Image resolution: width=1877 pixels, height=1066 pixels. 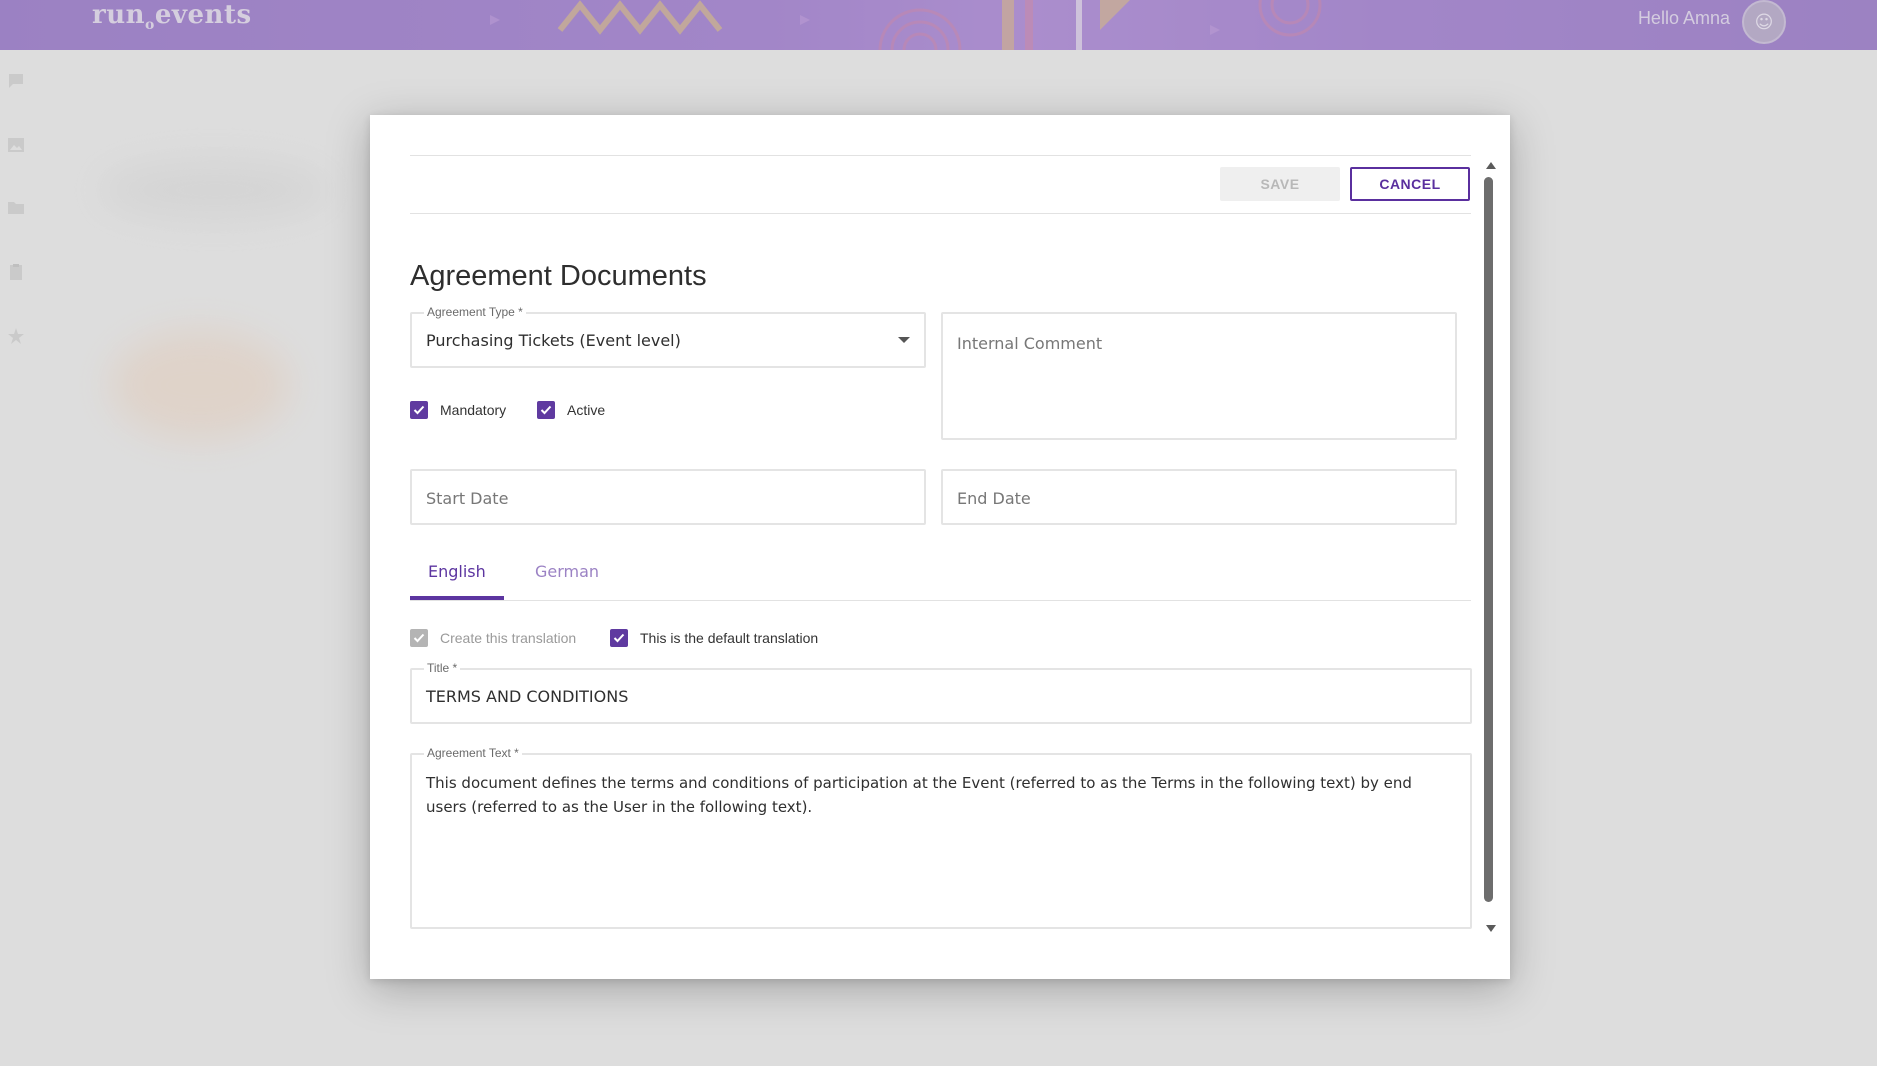 I want to click on end-date-placeholder: End Date, so click(x=994, y=498).